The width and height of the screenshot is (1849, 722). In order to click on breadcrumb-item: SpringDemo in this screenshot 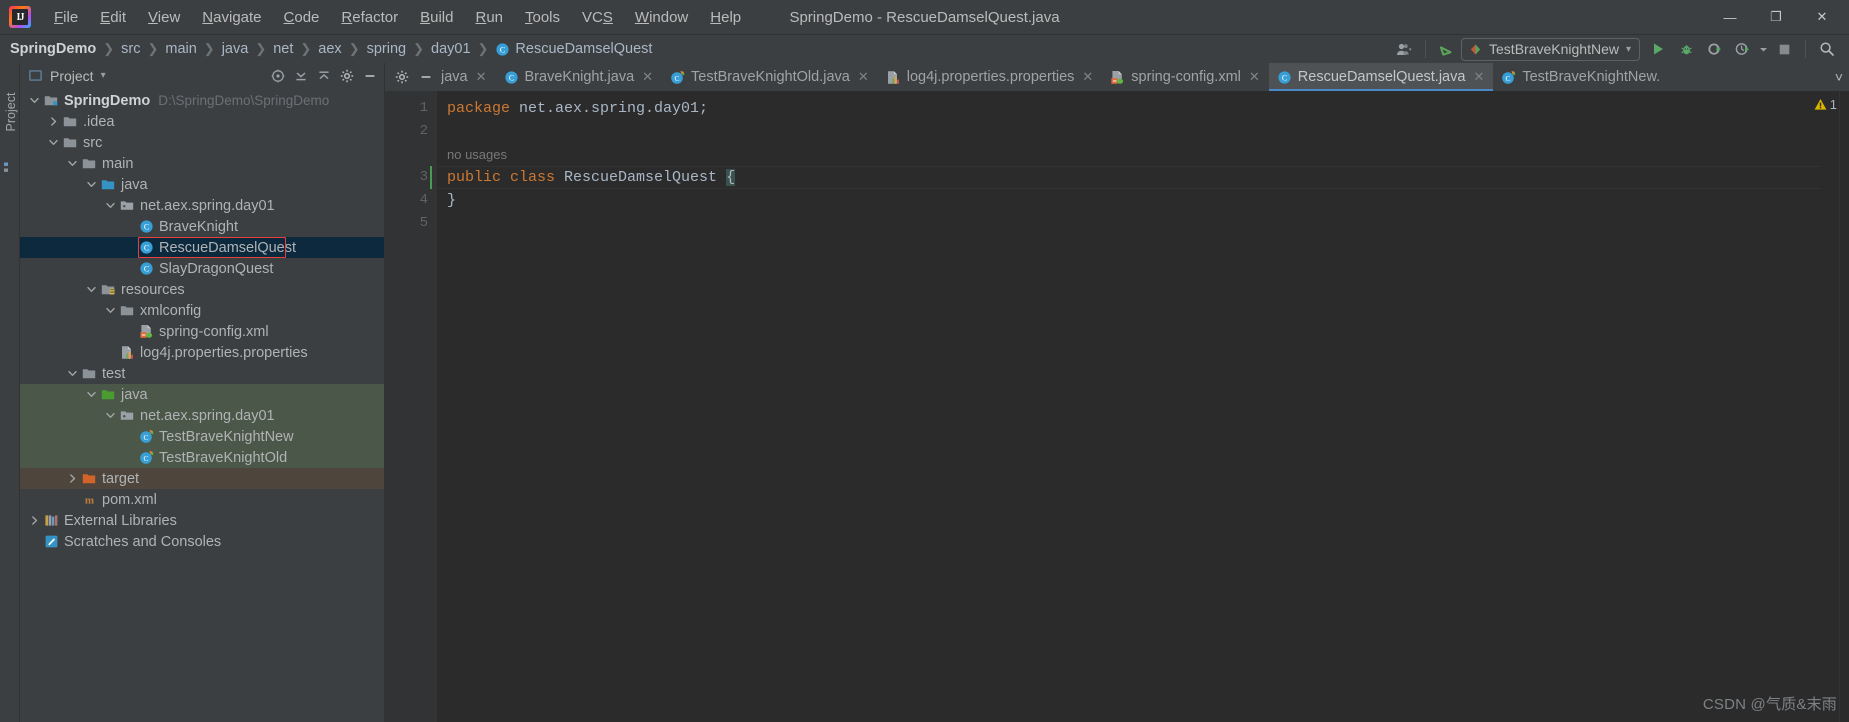, I will do `click(53, 49)`.